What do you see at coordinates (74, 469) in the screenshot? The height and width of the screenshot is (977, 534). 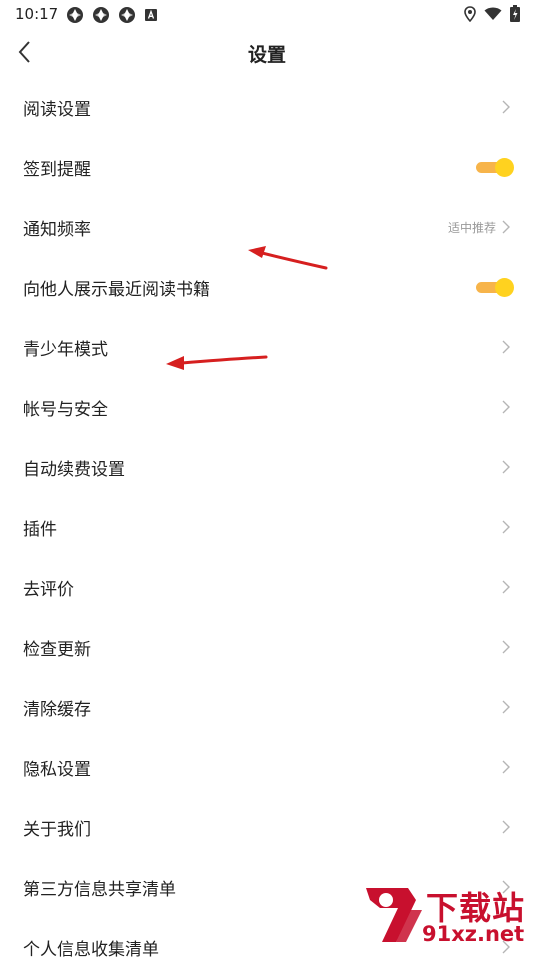 I see `settings-row-label: 自动续费设置` at bounding box center [74, 469].